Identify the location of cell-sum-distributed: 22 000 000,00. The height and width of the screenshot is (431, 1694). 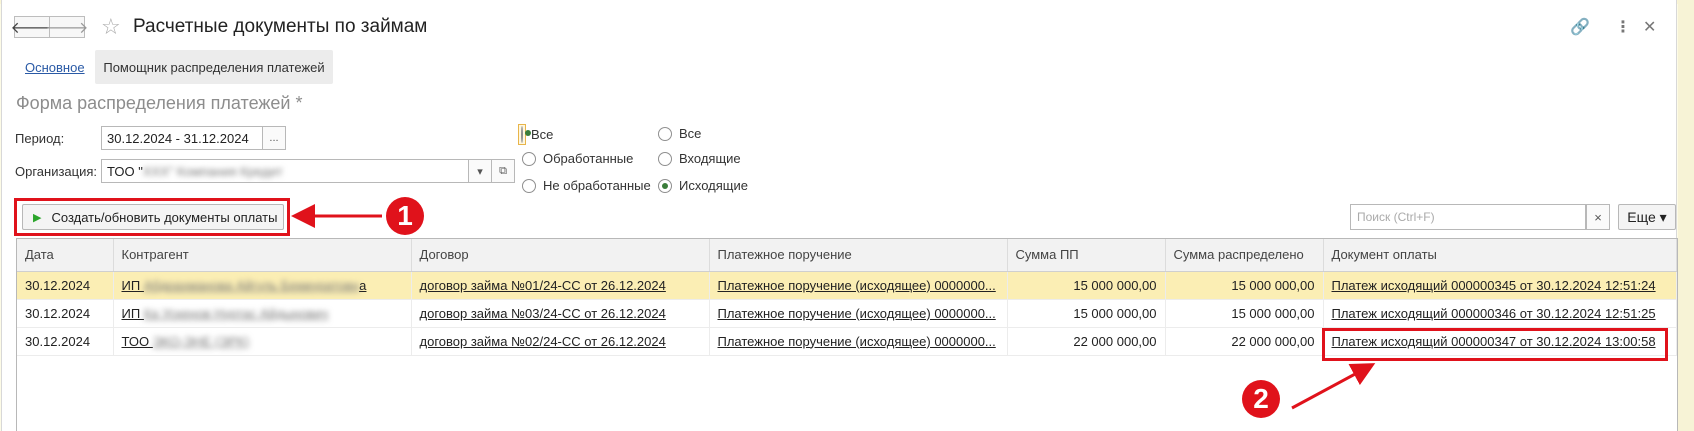
(1244, 341).